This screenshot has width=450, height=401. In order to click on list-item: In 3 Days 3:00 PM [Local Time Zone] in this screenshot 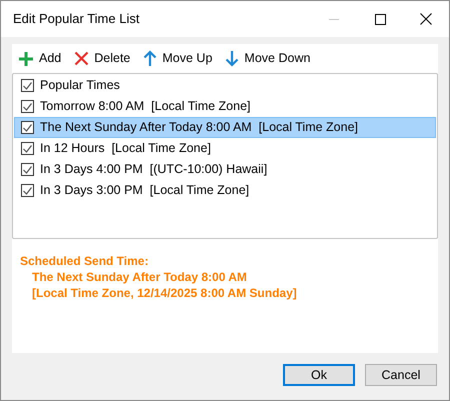, I will do `click(225, 190)`.